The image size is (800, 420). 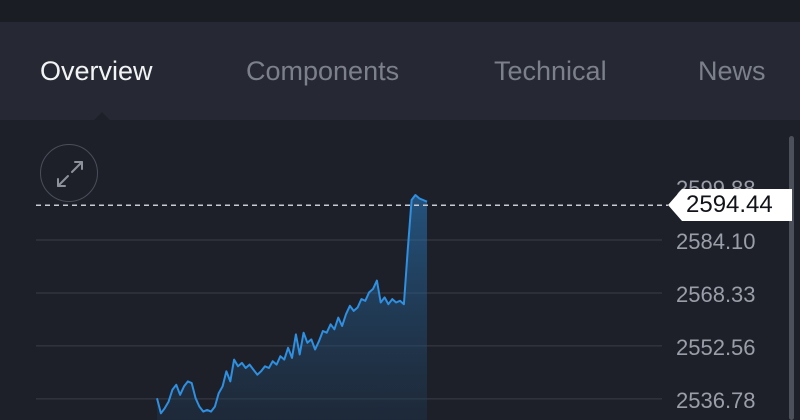 I want to click on tab-technical: Technical, so click(x=550, y=71).